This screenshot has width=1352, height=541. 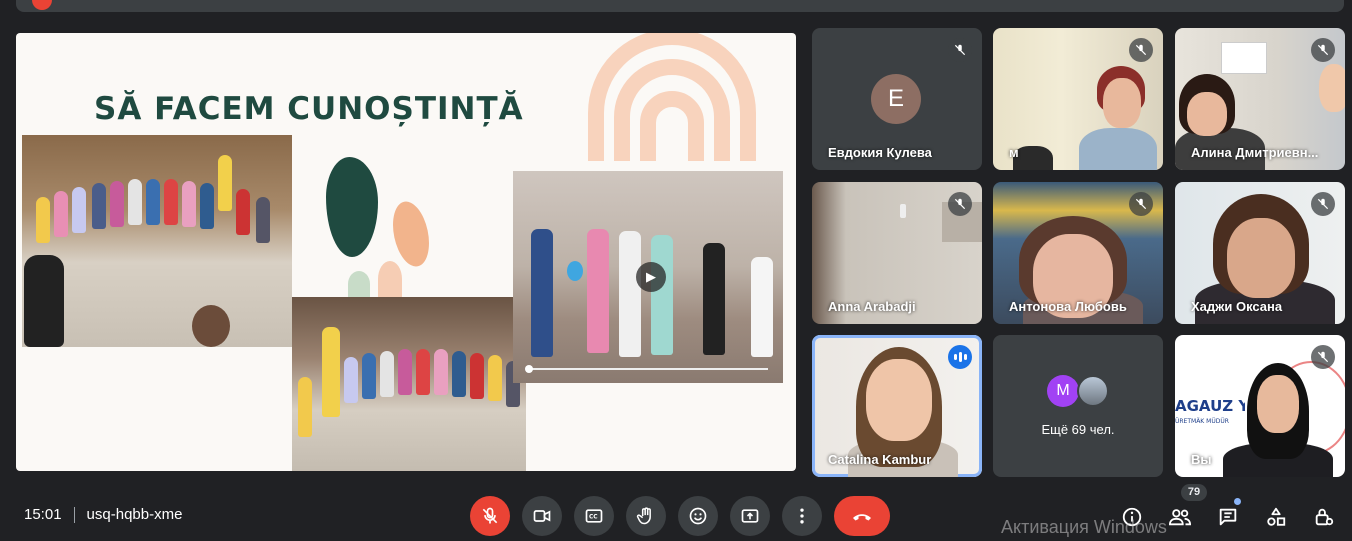 I want to click on present-icon, so click(x=750, y=516).